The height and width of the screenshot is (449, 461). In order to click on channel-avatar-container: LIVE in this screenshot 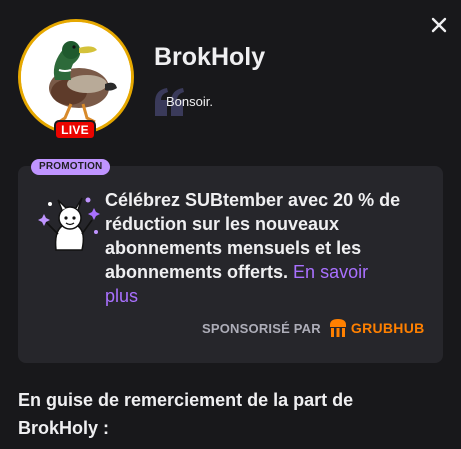, I will do `click(76, 79)`.